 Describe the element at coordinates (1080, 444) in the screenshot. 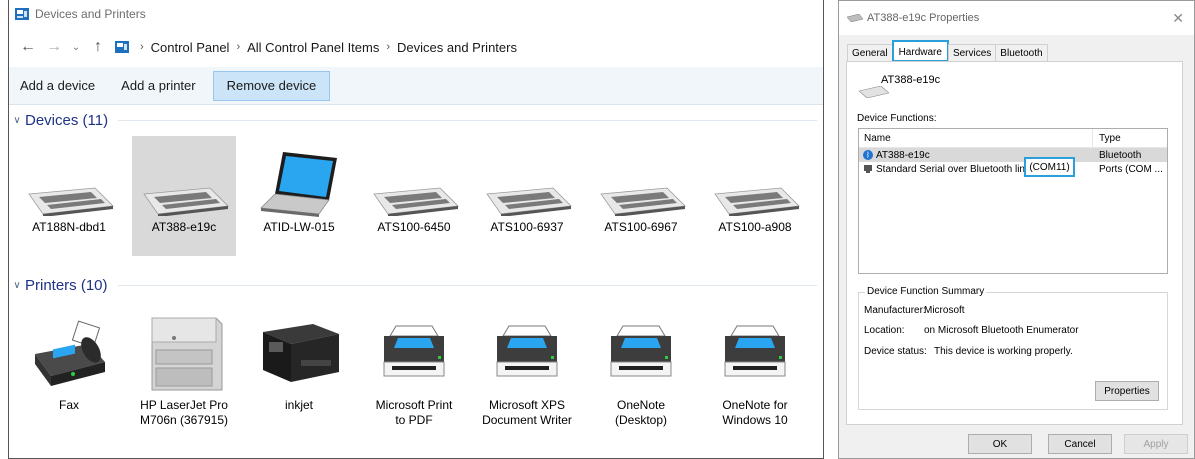

I see `cancel-button: Cancel` at that location.